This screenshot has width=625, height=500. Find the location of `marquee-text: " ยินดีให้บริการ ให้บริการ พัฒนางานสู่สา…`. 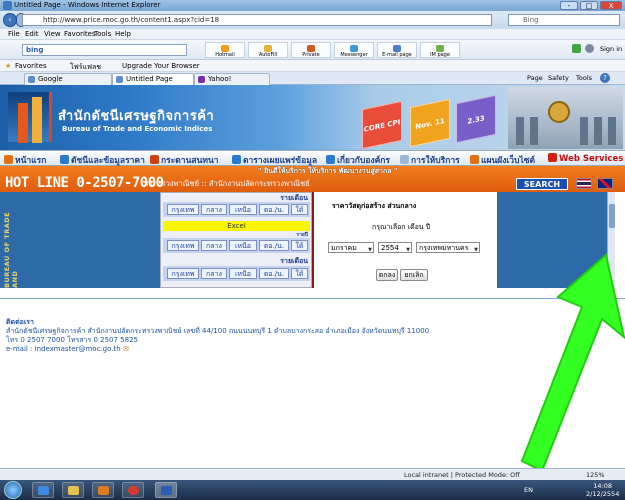

marquee-text: " ยินดีให้บริการ ให้บริการ พัฒนางานสู่สา… is located at coordinates (328, 171).